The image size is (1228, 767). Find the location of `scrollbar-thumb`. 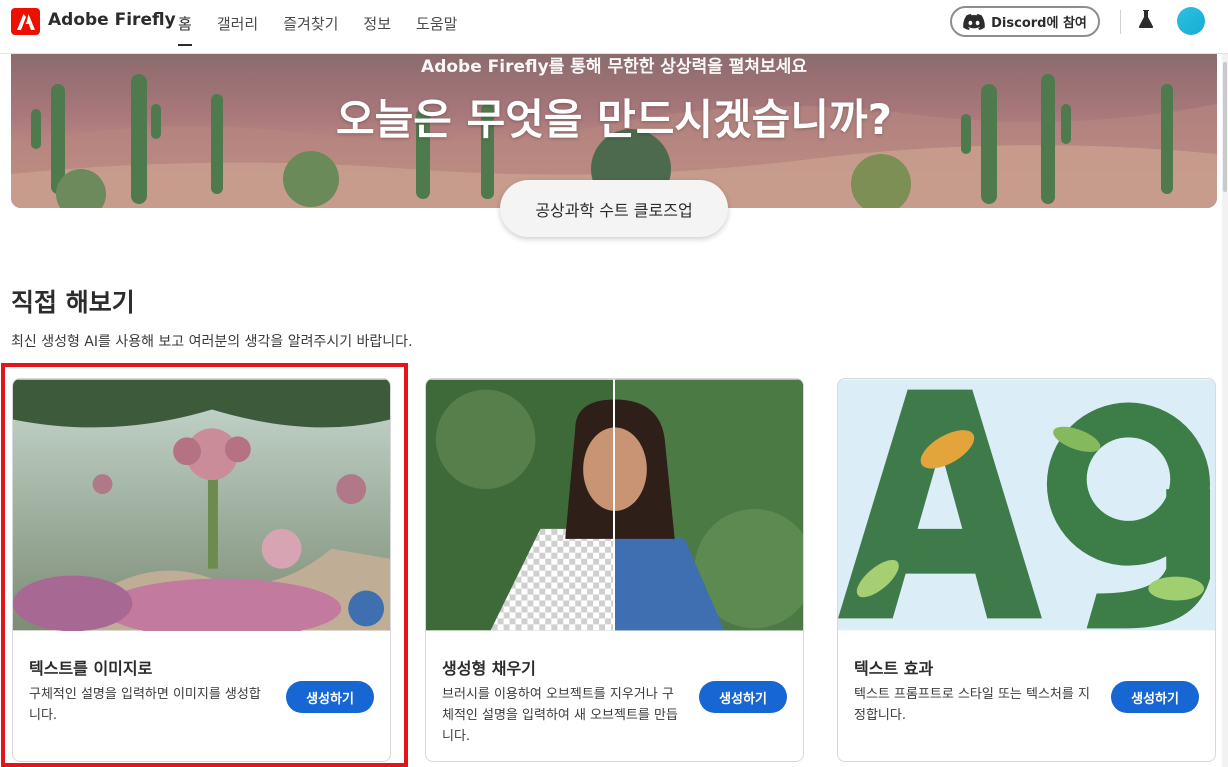

scrollbar-thumb is located at coordinates (1225, 127).